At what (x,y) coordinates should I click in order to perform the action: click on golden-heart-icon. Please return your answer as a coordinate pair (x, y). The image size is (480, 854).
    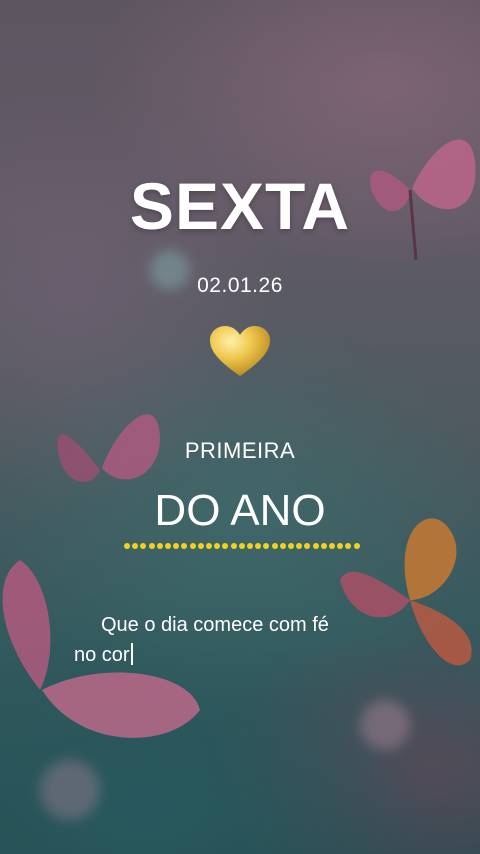
    Looking at the image, I should click on (240, 351).